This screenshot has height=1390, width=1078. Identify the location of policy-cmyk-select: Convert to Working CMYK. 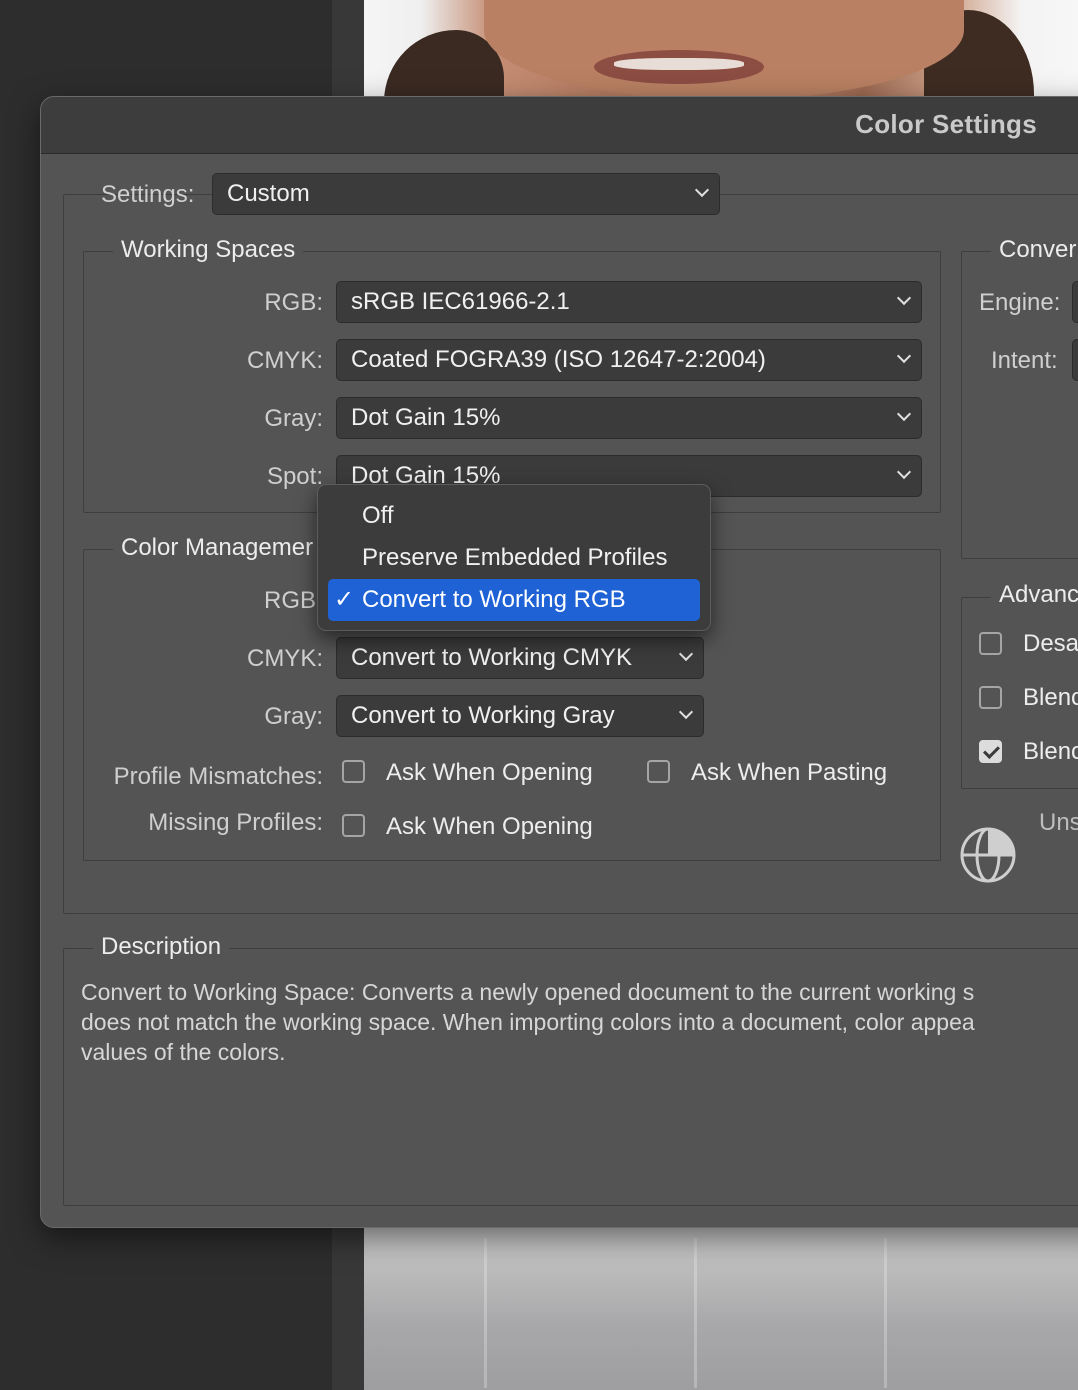
(520, 658).